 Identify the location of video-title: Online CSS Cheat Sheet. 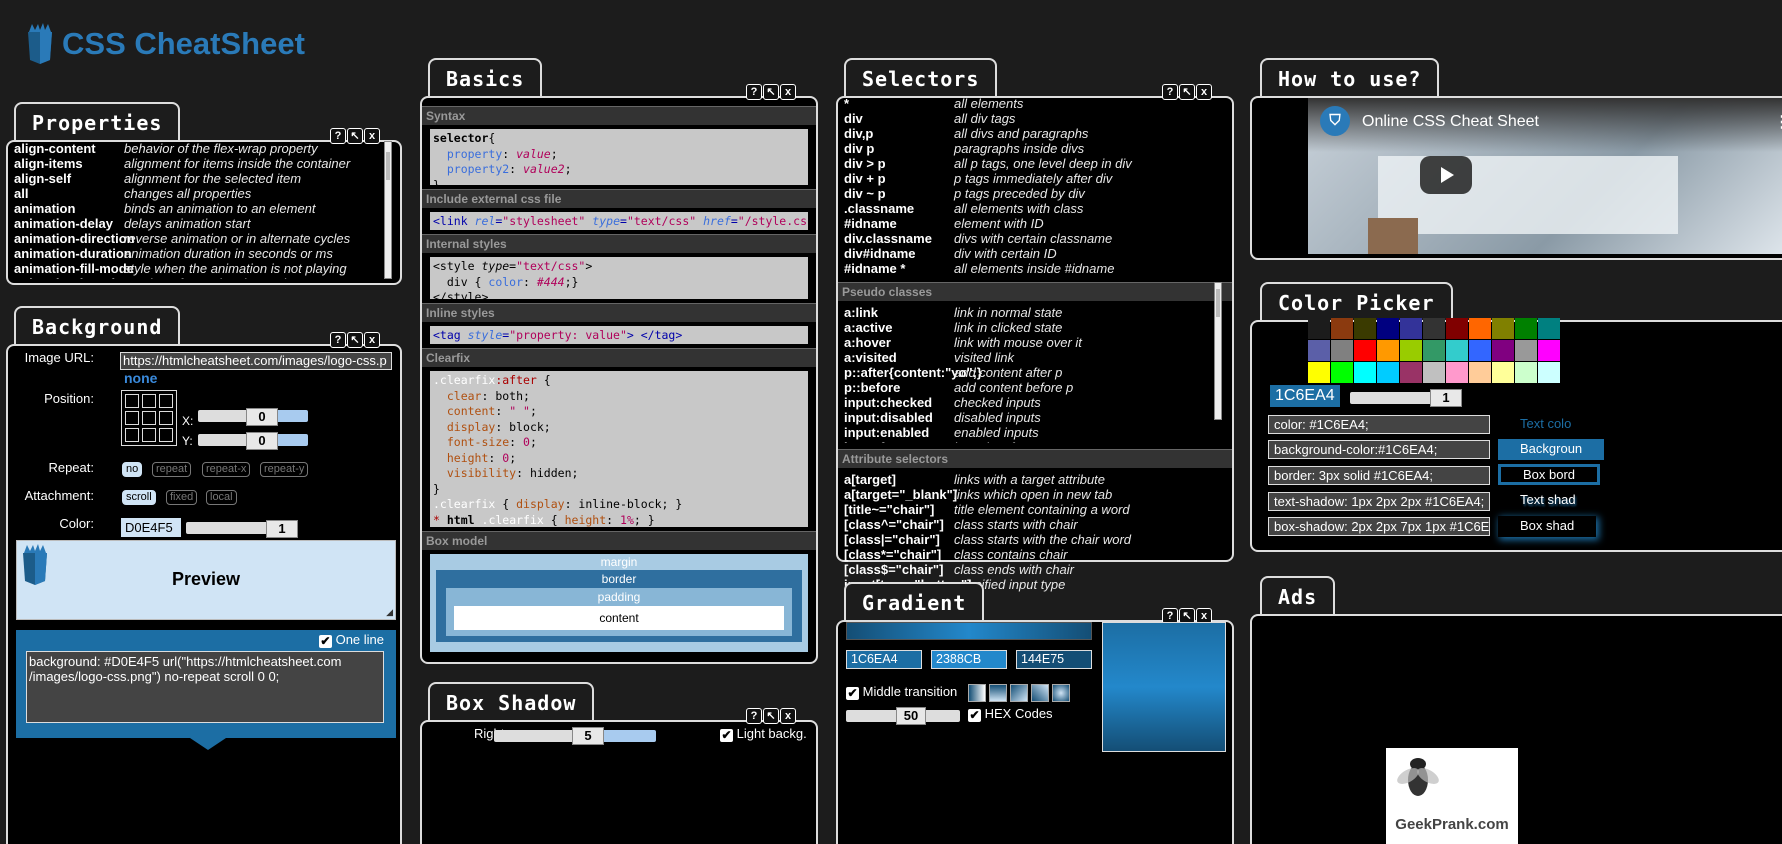
(1450, 122).